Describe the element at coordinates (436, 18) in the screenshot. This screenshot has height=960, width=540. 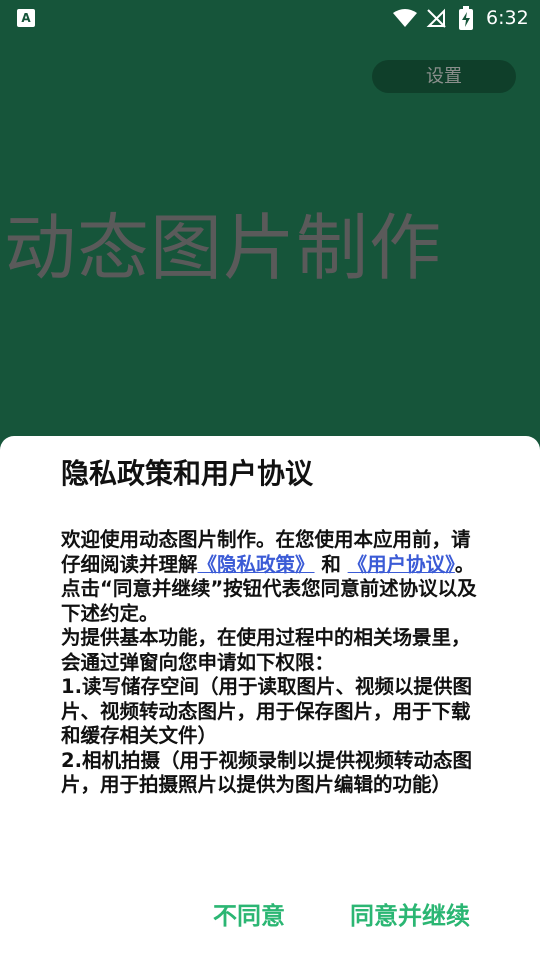
I see `no-signal-icon` at that location.